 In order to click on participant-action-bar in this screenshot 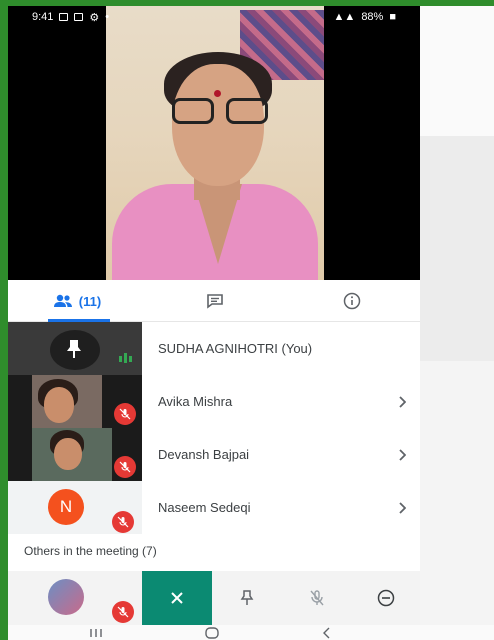, I will do `click(214, 598)`.